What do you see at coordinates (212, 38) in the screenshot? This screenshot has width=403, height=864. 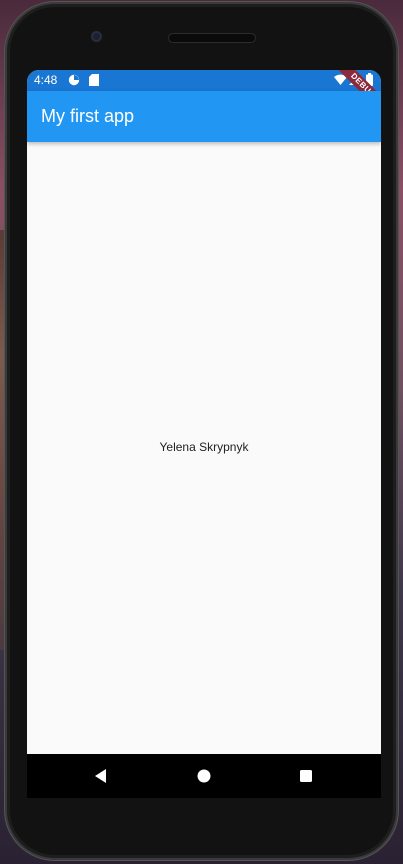 I see `earpiece-speaker` at bounding box center [212, 38].